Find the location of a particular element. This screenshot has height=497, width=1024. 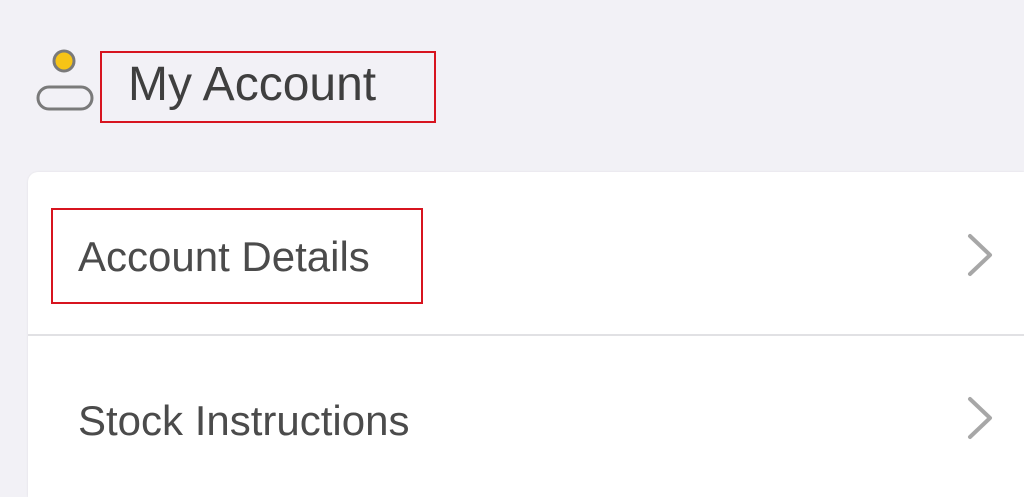

menu-item-label: Account Details is located at coordinates (224, 256).